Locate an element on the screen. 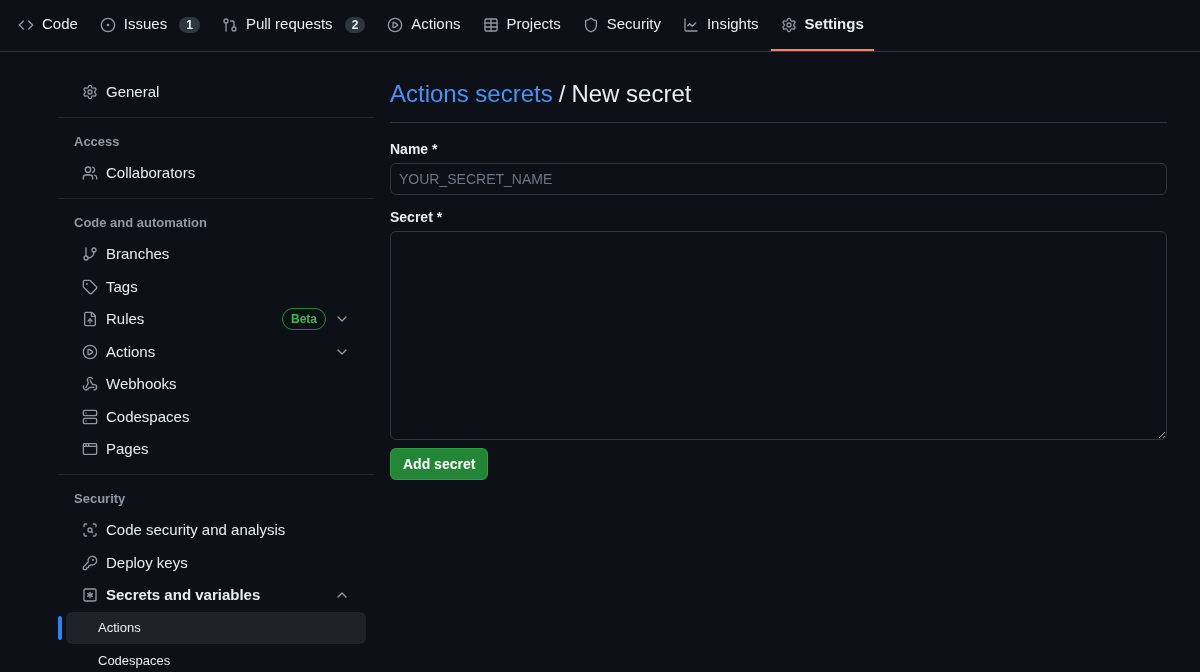  sidebar-subitem: Actions is located at coordinates (216, 627).